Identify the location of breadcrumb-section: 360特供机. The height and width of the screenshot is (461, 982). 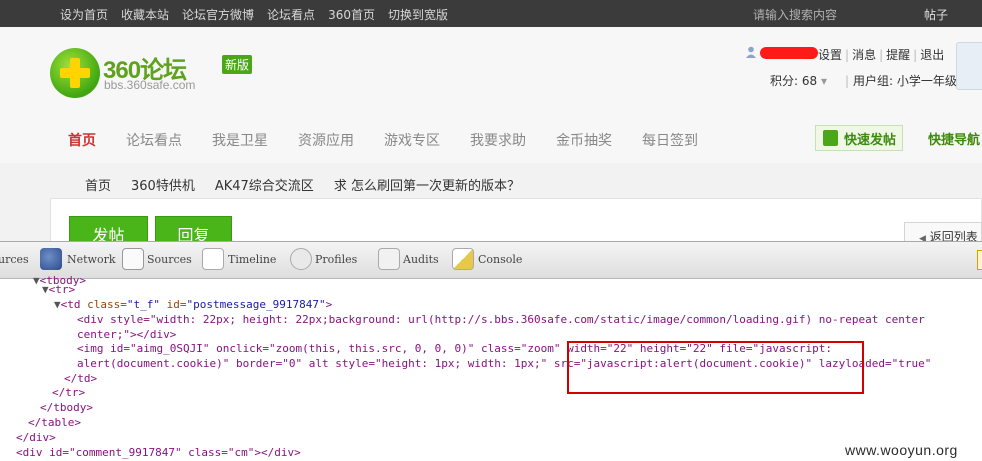
(163, 184).